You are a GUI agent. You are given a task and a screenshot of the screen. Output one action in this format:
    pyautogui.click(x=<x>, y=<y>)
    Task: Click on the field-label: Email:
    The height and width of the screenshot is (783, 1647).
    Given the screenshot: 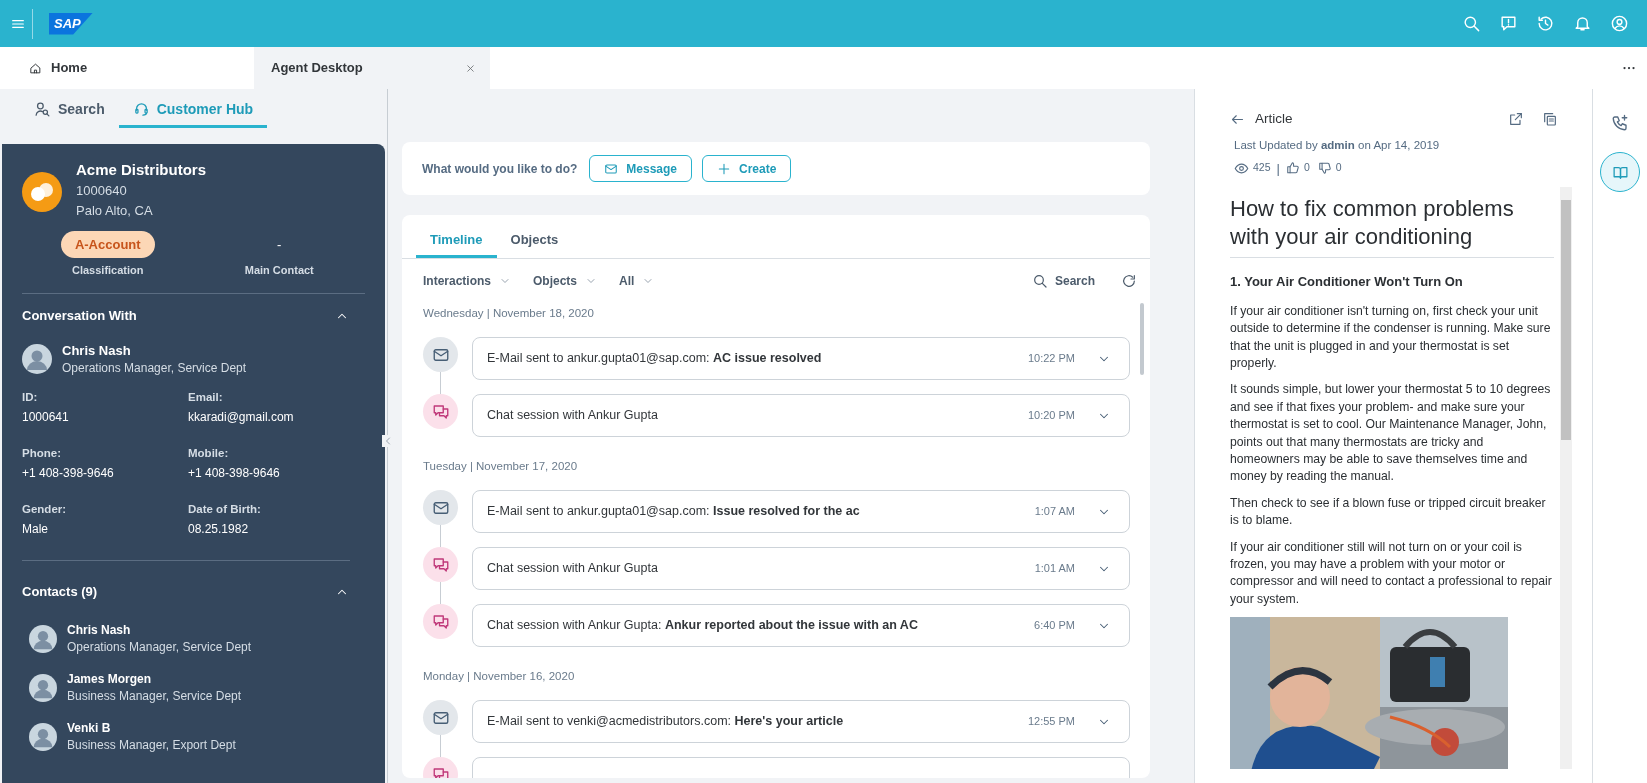 What is the action you would take?
    pyautogui.click(x=206, y=397)
    